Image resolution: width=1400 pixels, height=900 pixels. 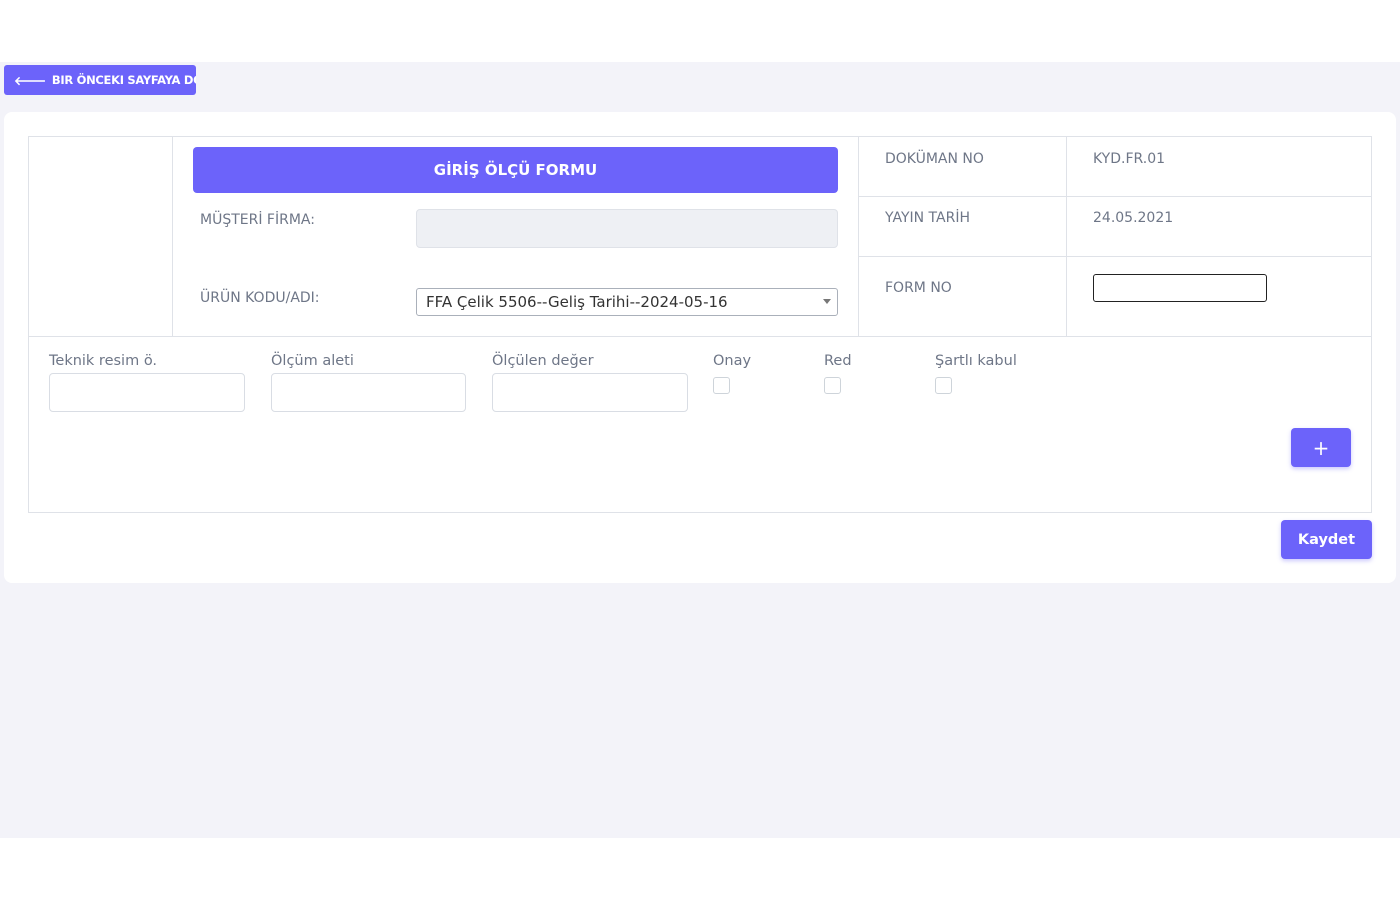 What do you see at coordinates (832, 385) in the screenshot?
I see `red-checkbox` at bounding box center [832, 385].